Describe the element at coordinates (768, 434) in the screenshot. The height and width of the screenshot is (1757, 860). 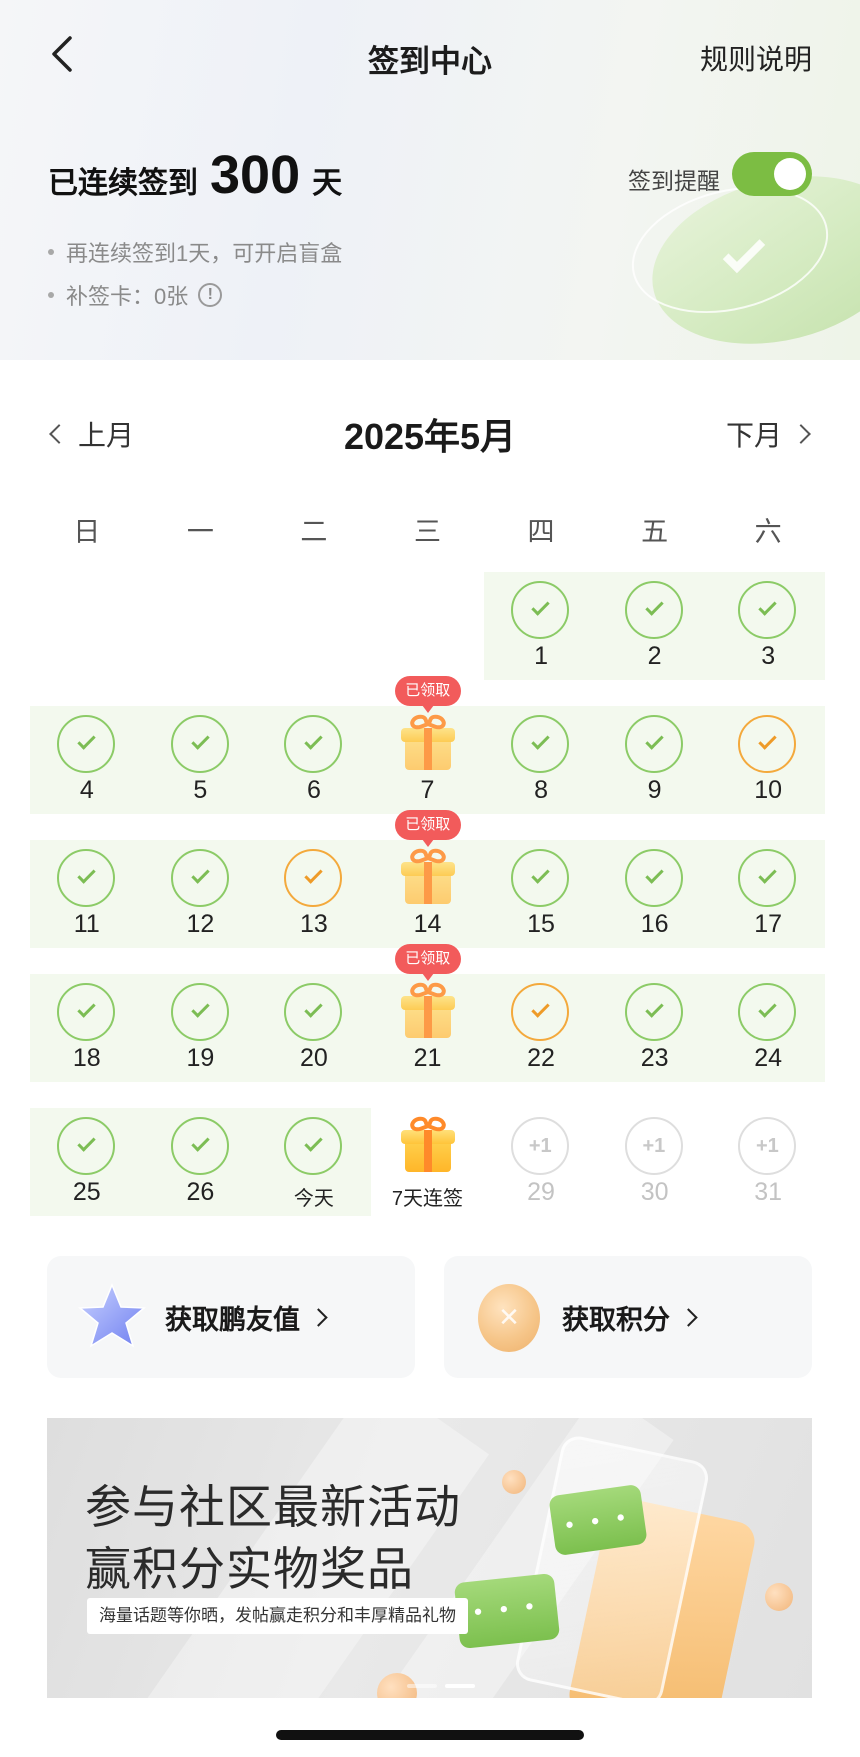
I see `next-month-button: 下月` at that location.